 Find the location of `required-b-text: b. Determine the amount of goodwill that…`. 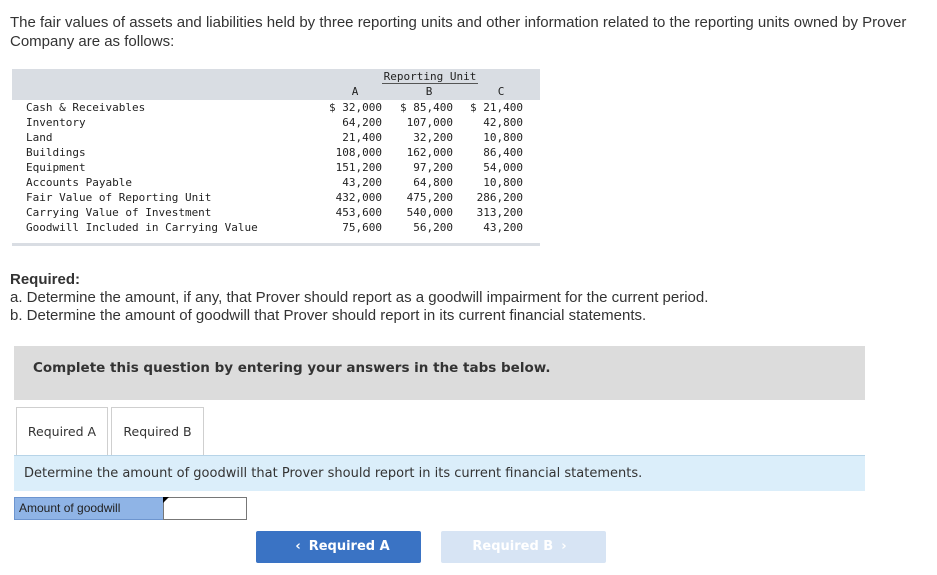

required-b-text: b. Determine the amount of goodwill that… is located at coordinates (328, 315).